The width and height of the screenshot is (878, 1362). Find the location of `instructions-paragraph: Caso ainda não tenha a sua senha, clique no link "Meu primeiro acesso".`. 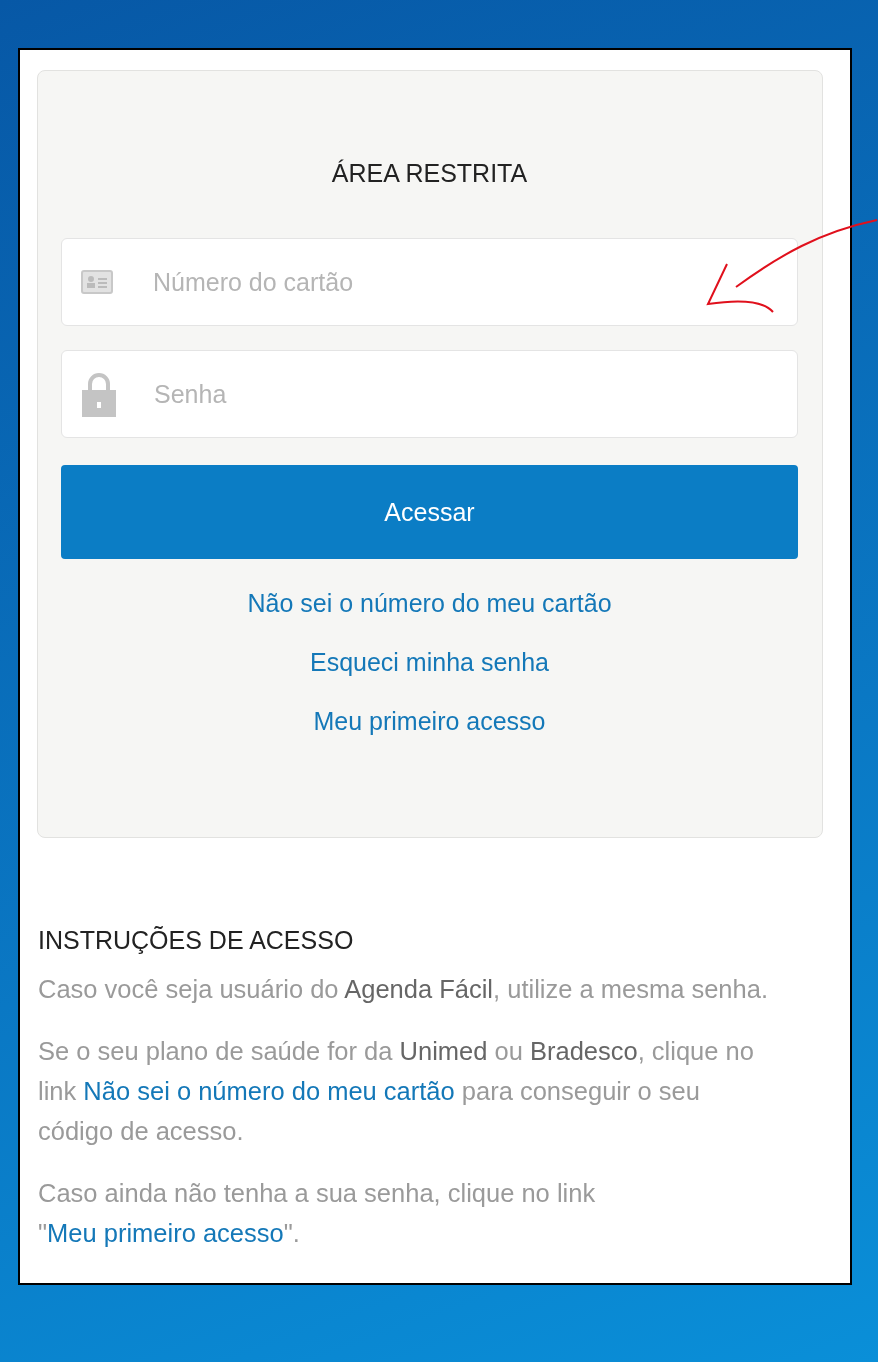

instructions-paragraph: Caso ainda não tenha a sua senha, clique no link "Meu primeiro acesso". is located at coordinates (317, 1213).